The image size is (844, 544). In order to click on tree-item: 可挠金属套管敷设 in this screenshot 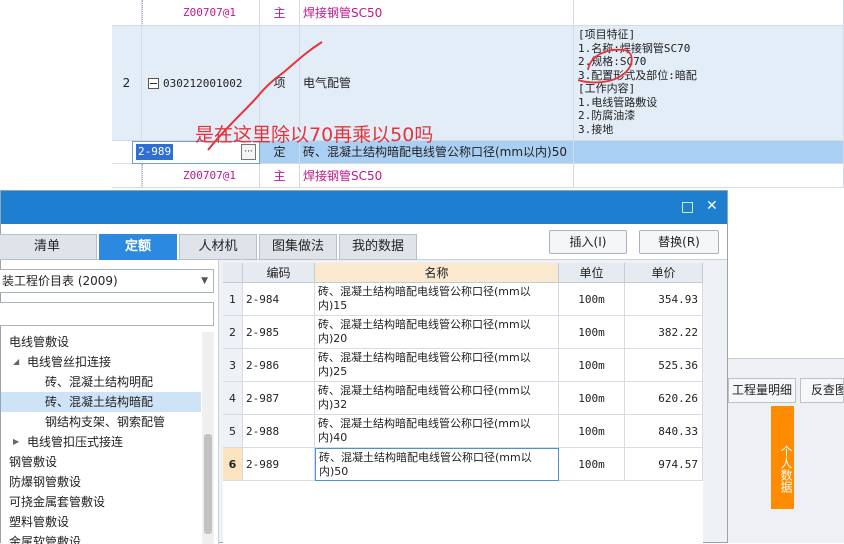, I will do `click(101, 502)`.